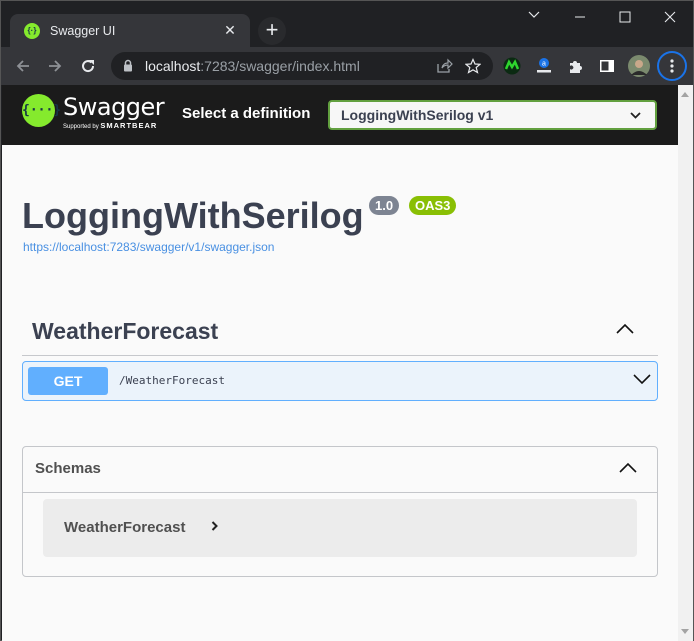 This screenshot has height=641, width=694. I want to click on url-text: localhost:7283/swagger/index.html, so click(288, 66).